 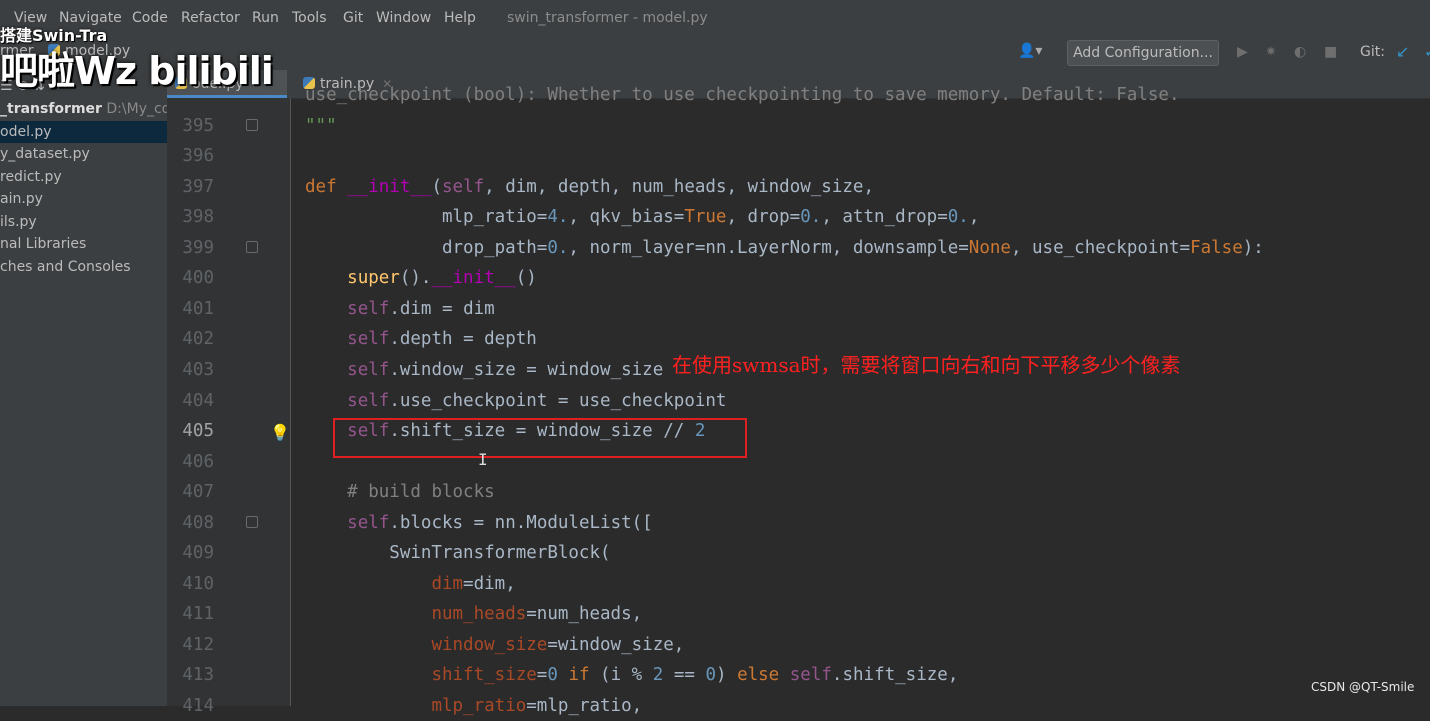 What do you see at coordinates (1271, 52) in the screenshot?
I see `debug-icon: ✷` at bounding box center [1271, 52].